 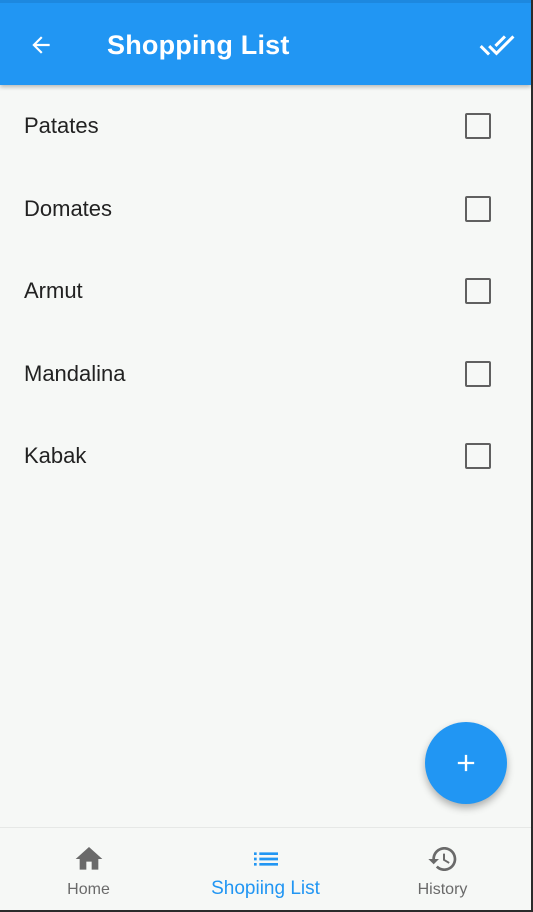 What do you see at coordinates (61, 125) in the screenshot?
I see `item-label: Patates` at bounding box center [61, 125].